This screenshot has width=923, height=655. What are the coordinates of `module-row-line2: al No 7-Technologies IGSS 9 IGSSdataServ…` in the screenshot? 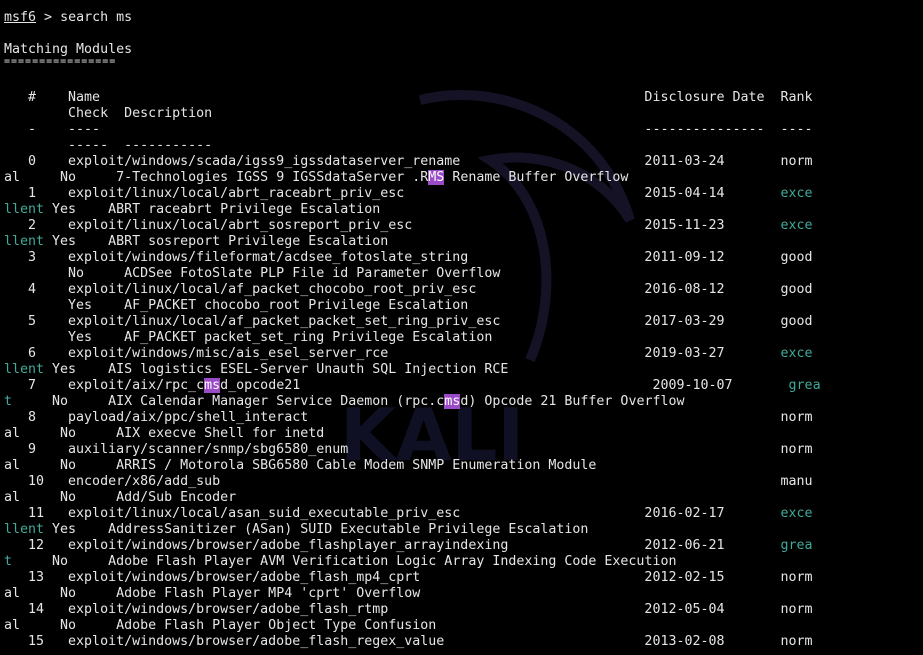 It's located at (316, 178).